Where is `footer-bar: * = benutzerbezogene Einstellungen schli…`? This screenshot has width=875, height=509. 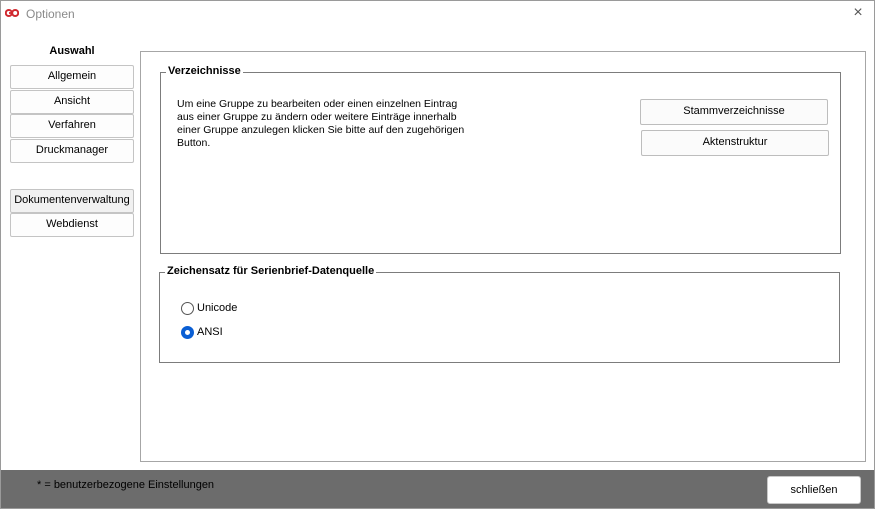 footer-bar: * = benutzerbezogene Einstellungen schli… is located at coordinates (437, 489).